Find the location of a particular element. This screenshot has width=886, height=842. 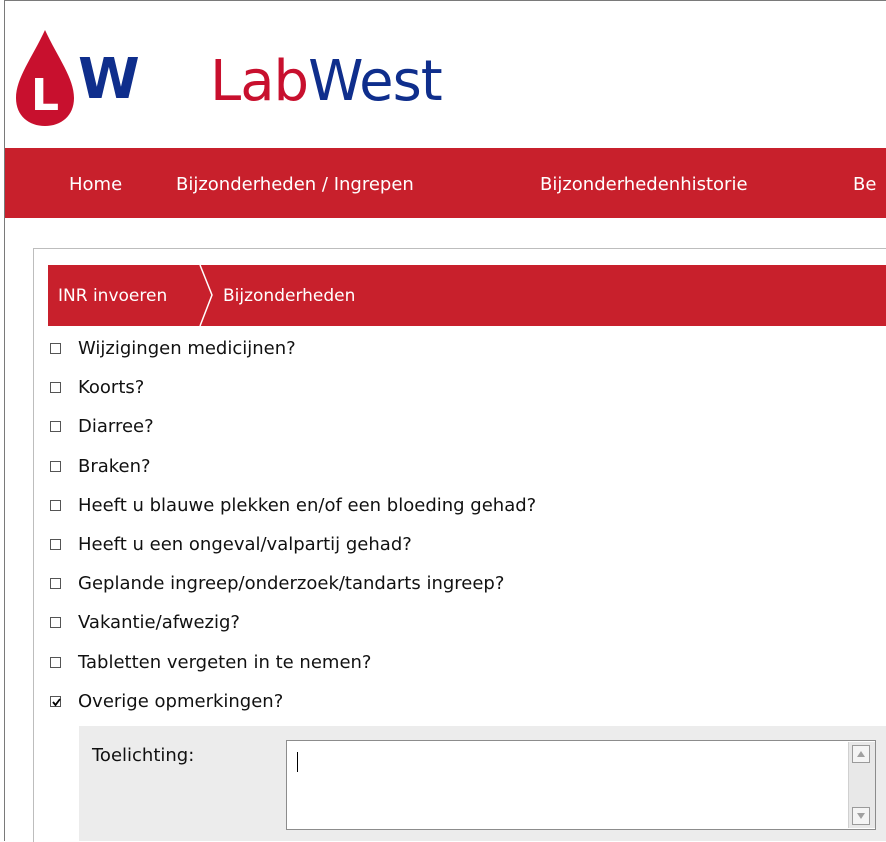

option-label: Overige opmerkingen? is located at coordinates (181, 701).